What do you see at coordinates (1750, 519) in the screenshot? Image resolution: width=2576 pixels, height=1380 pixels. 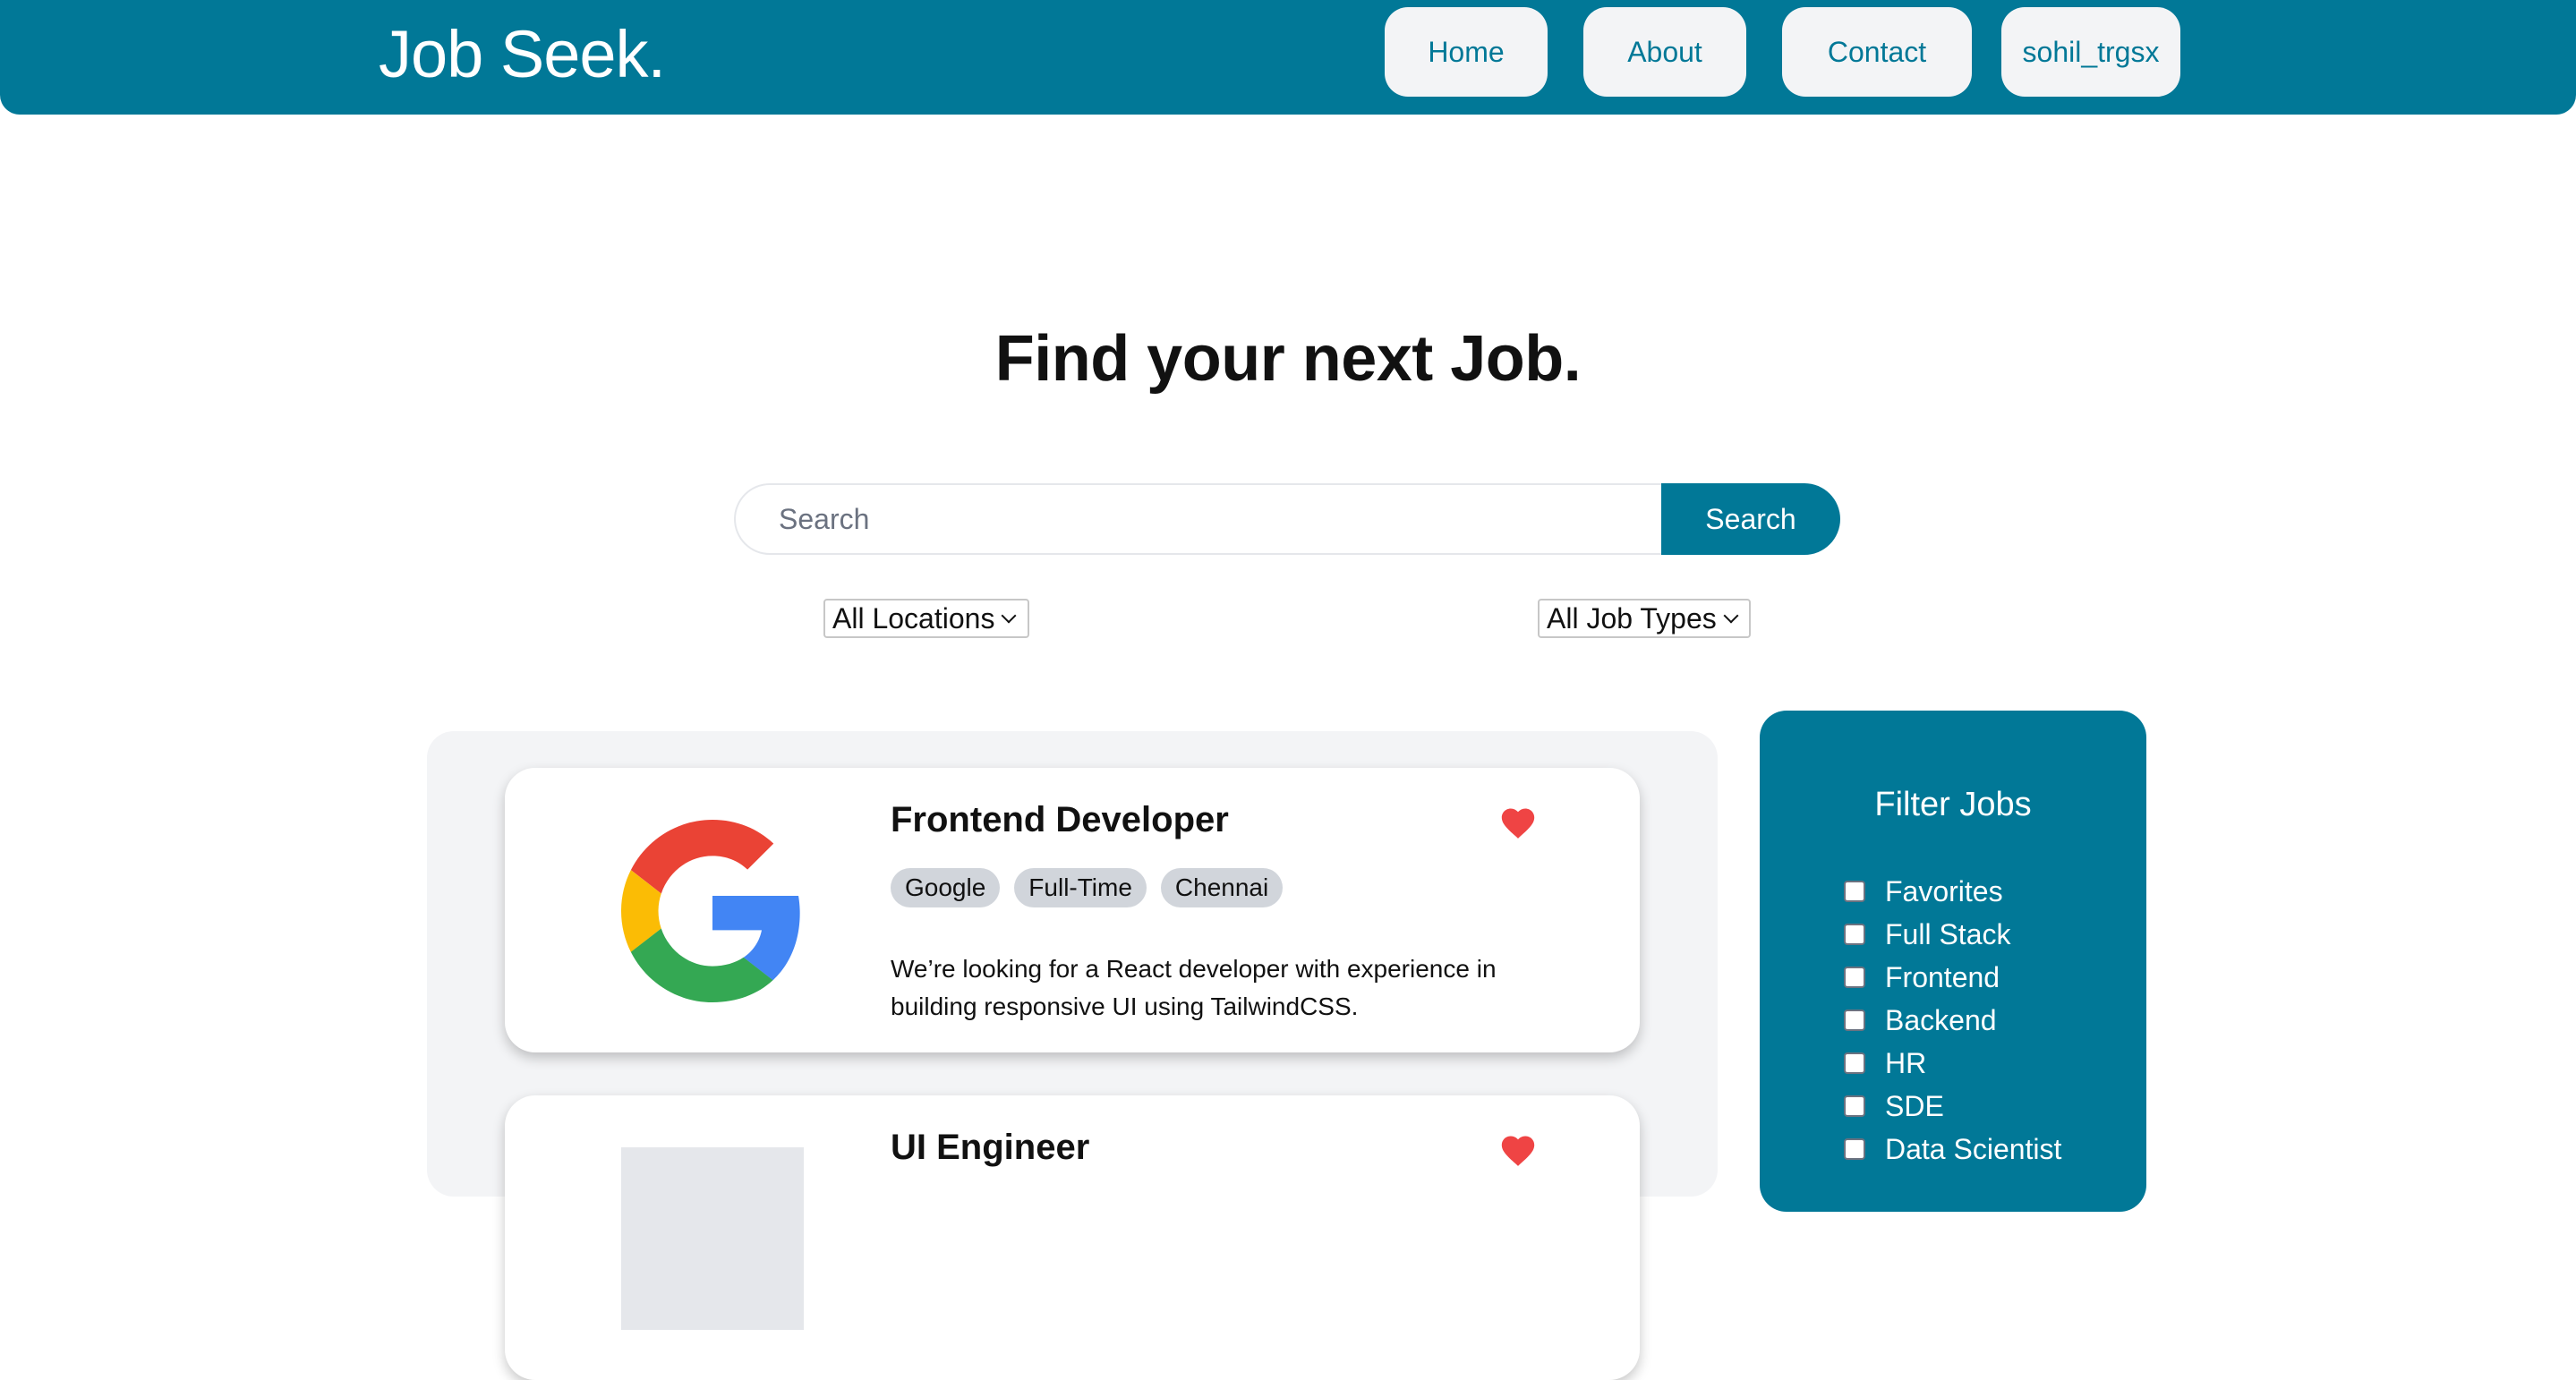 I see `search-button: Search` at bounding box center [1750, 519].